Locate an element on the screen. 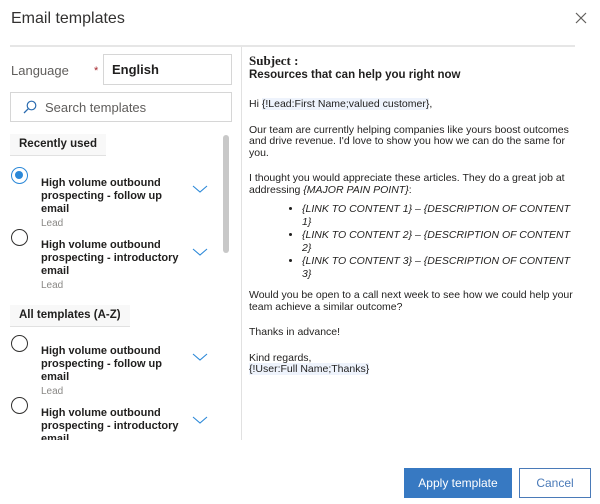 The width and height of the screenshot is (600, 504). close-icon is located at coordinates (581, 18).